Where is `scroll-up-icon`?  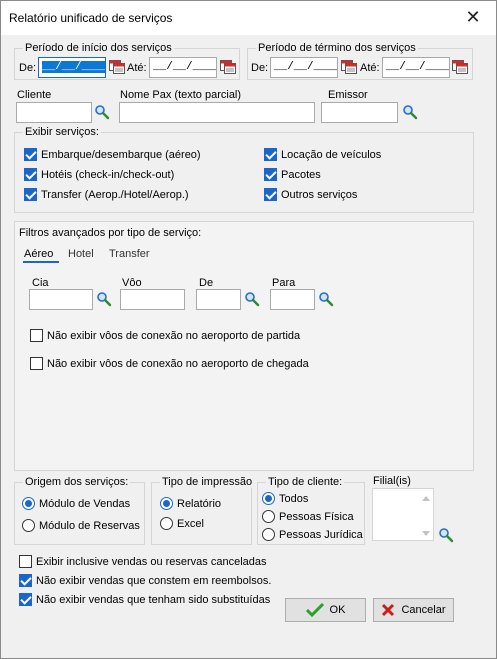
scroll-up-icon is located at coordinates (426, 498).